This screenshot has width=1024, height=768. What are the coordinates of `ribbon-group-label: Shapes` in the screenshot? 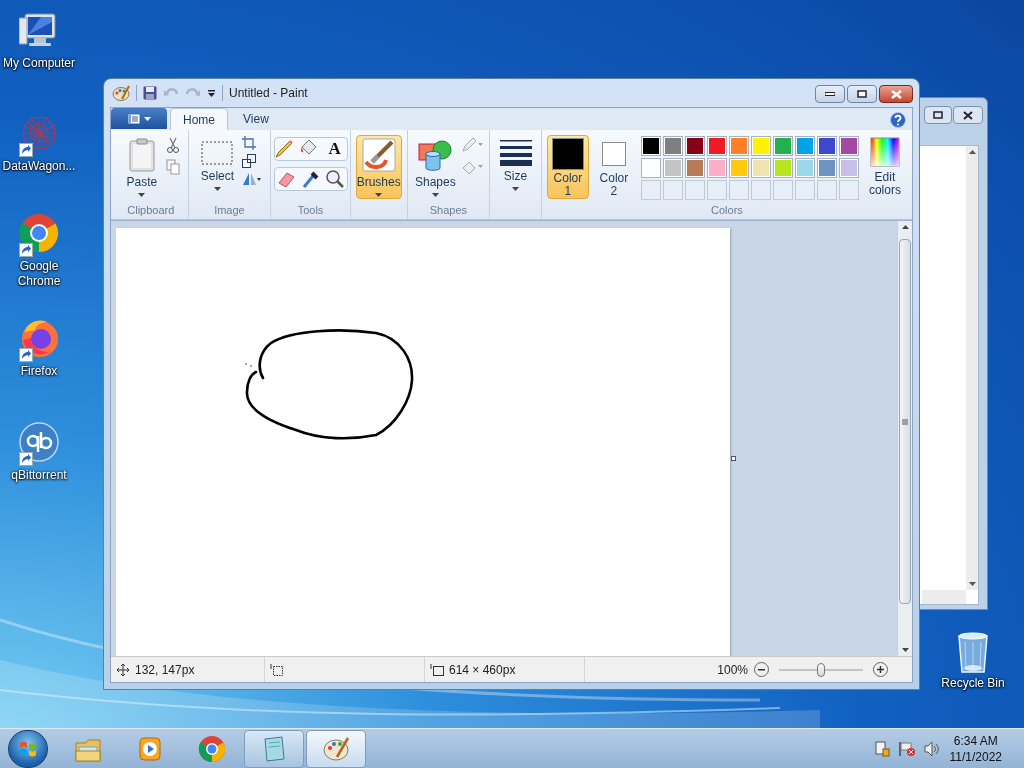 It's located at (448, 210).